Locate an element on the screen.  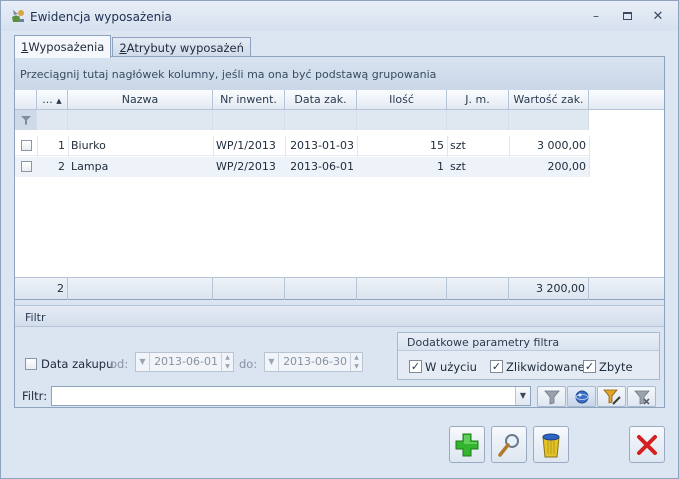
cell-wartosc: 200,00 is located at coordinates (567, 166).